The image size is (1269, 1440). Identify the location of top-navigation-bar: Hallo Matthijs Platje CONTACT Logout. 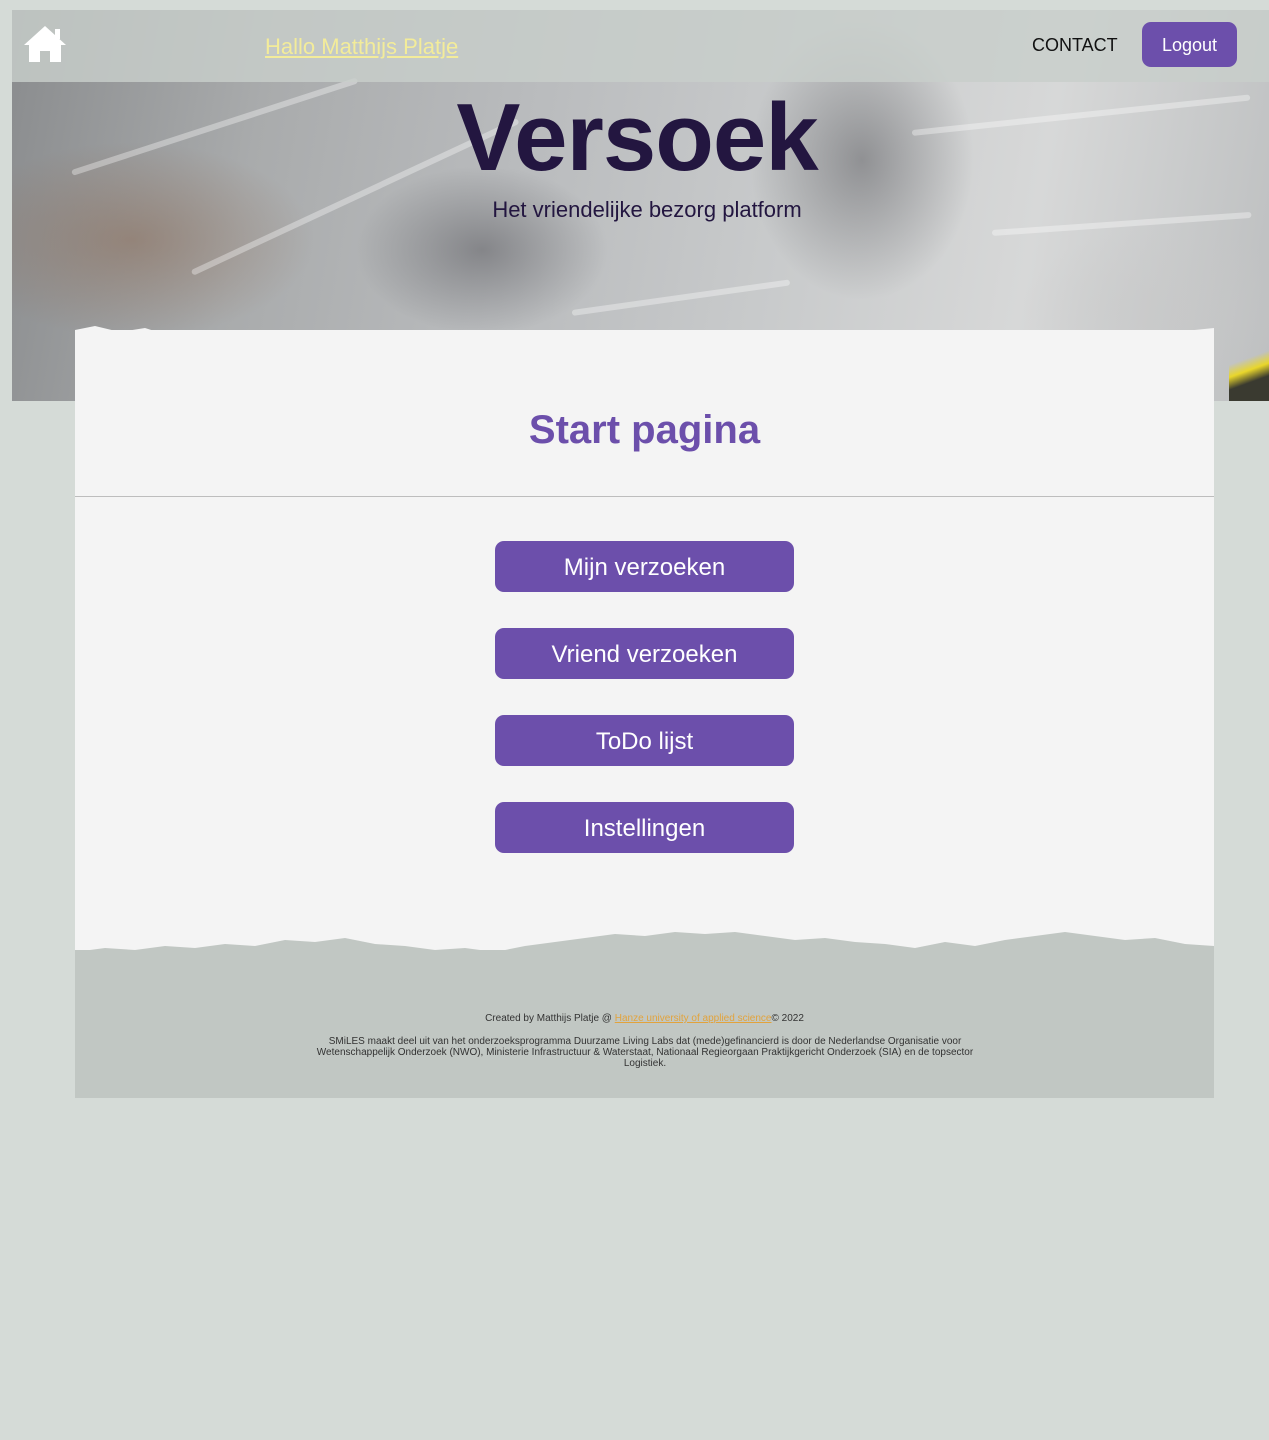
(640, 46).